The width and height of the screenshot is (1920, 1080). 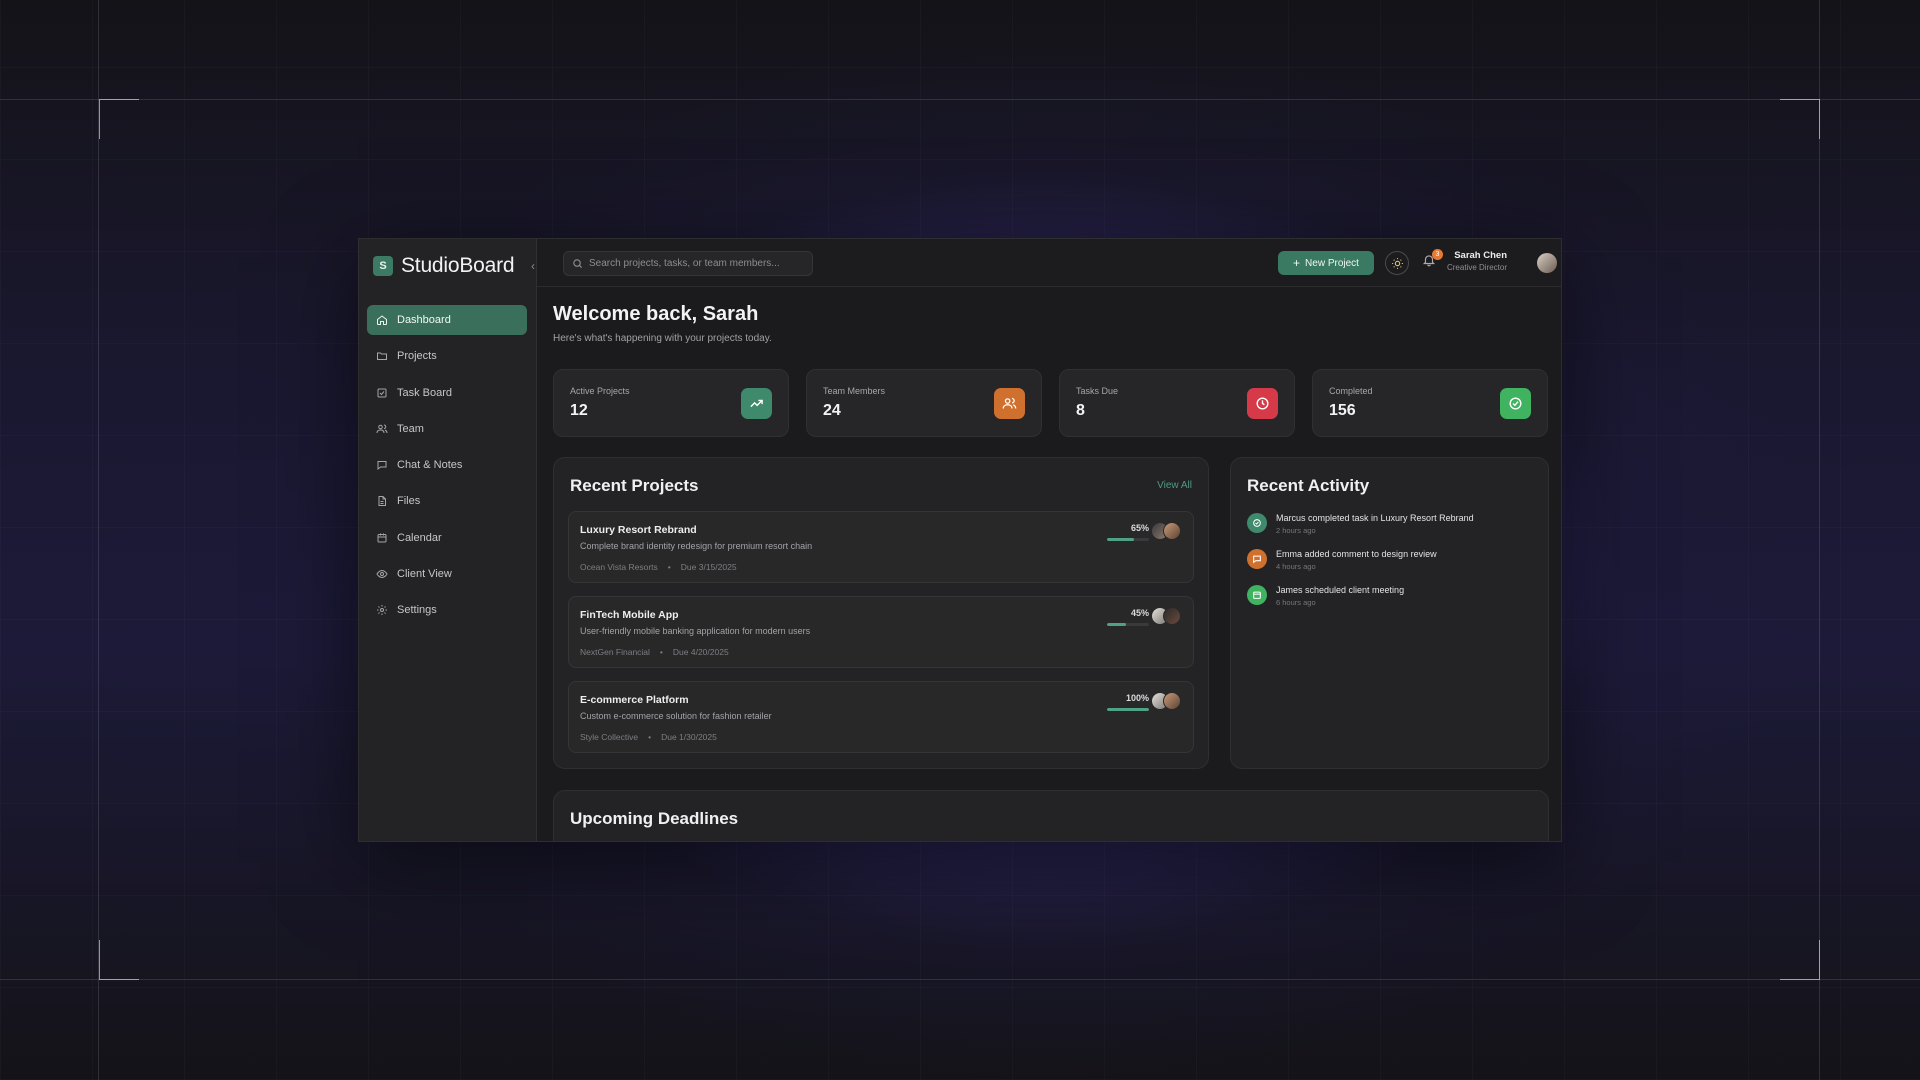 What do you see at coordinates (1097, 391) in the screenshot?
I see `stat-label: Tasks Due` at bounding box center [1097, 391].